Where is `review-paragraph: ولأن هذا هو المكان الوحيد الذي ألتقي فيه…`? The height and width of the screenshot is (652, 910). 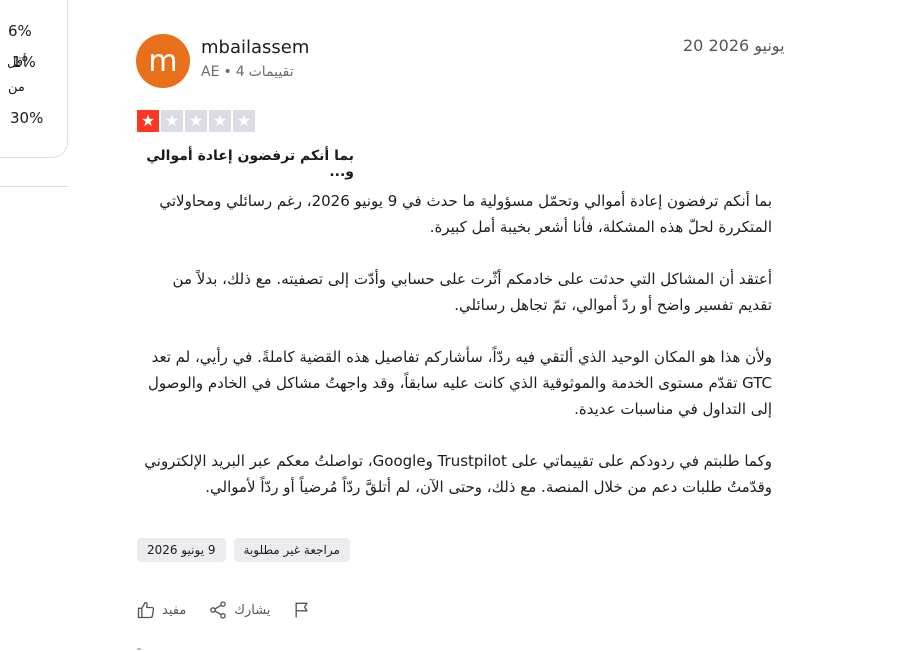
review-paragraph: ولأن هذا هو المكان الوحيد الذي ألتقي فيه… is located at coordinates (459, 383).